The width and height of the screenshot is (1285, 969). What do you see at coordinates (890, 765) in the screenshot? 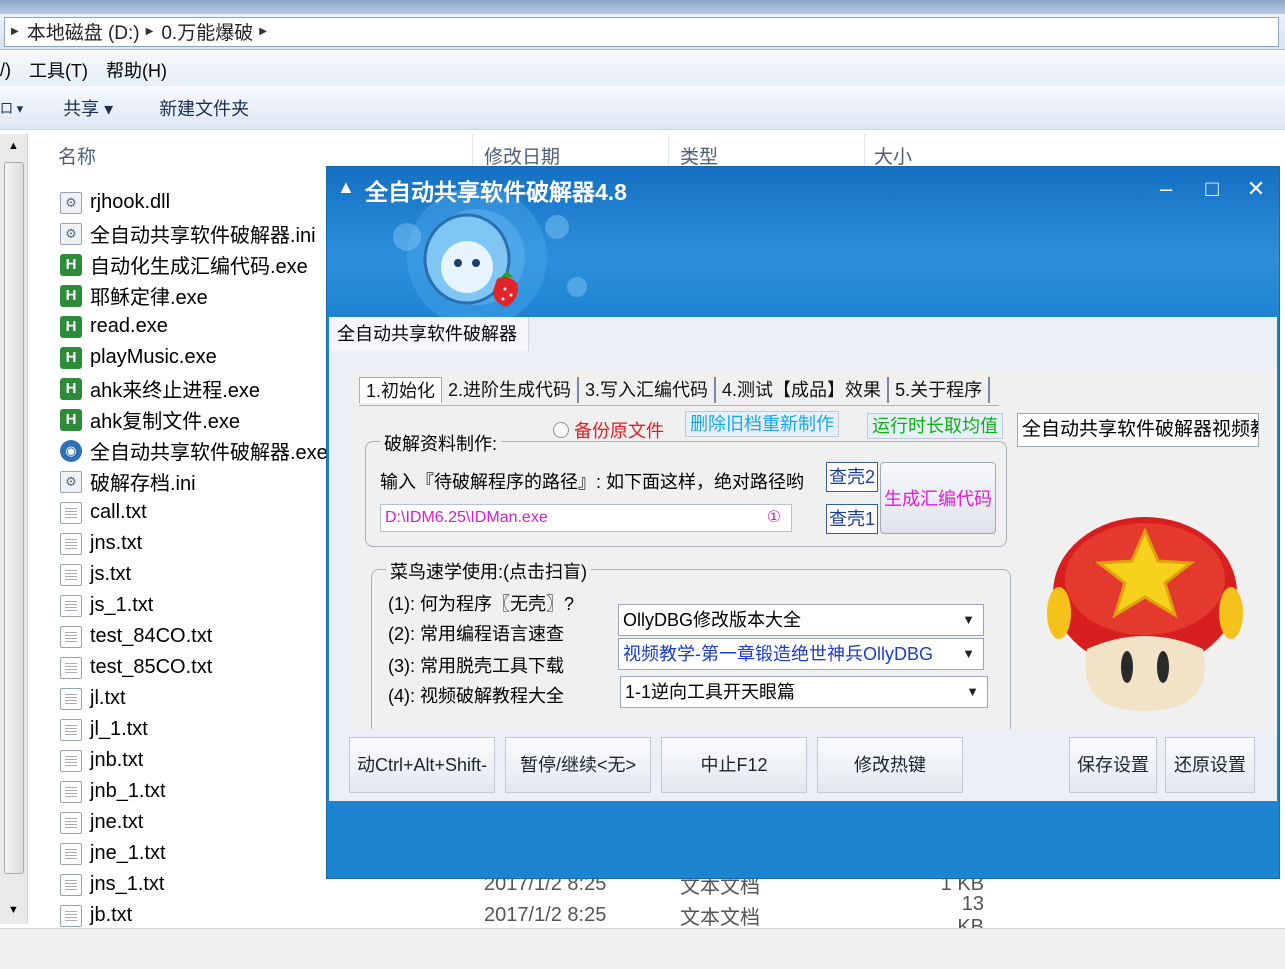
I see `modify-hotkey-button: 修改热键` at bounding box center [890, 765].